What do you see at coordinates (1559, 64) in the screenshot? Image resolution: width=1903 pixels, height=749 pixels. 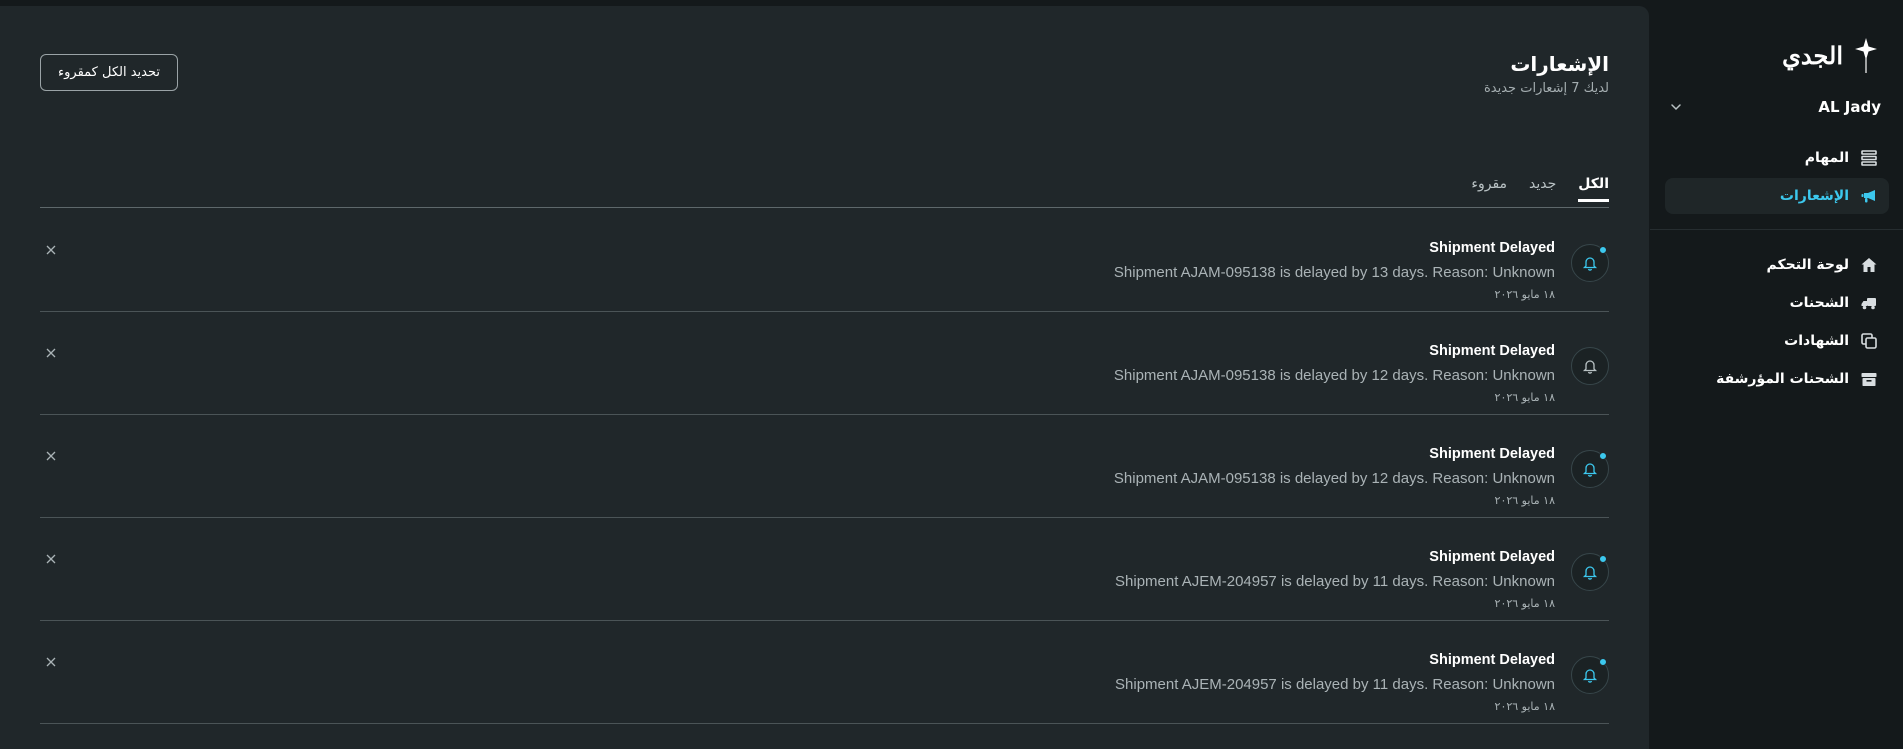 I see `page-title: الإشعارات` at bounding box center [1559, 64].